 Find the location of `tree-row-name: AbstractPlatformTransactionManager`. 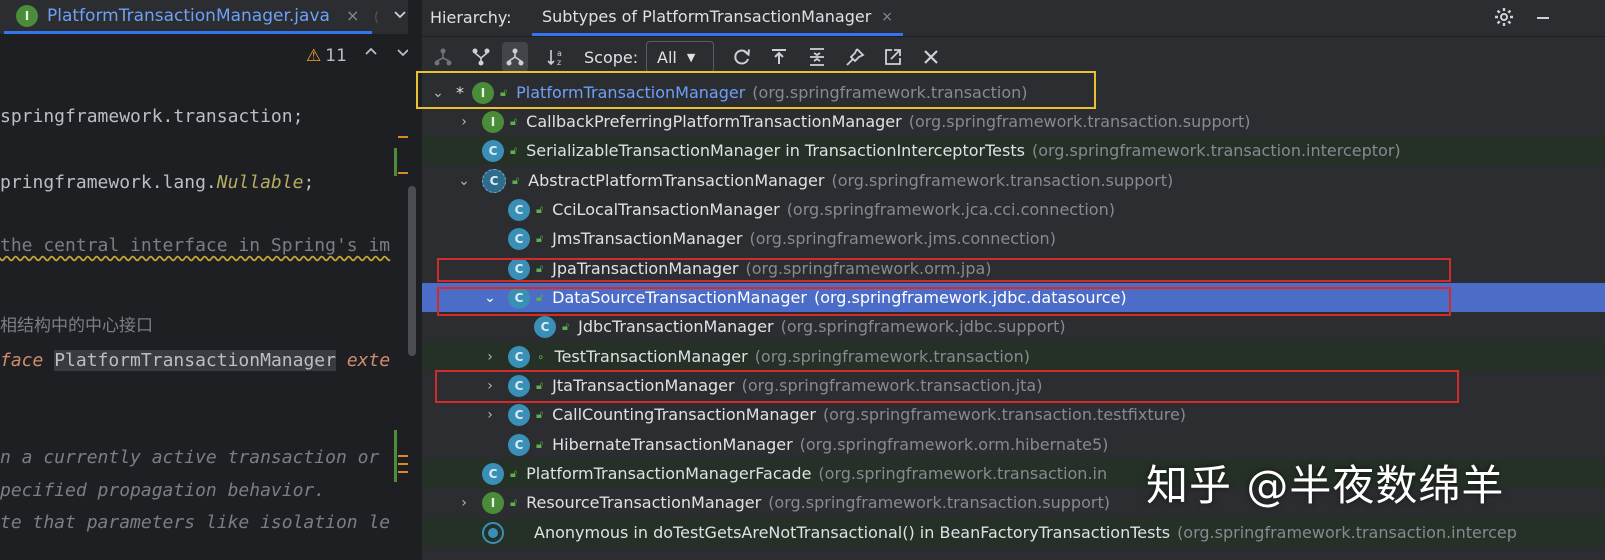

tree-row-name: AbstractPlatformTransactionManager is located at coordinates (676, 180).